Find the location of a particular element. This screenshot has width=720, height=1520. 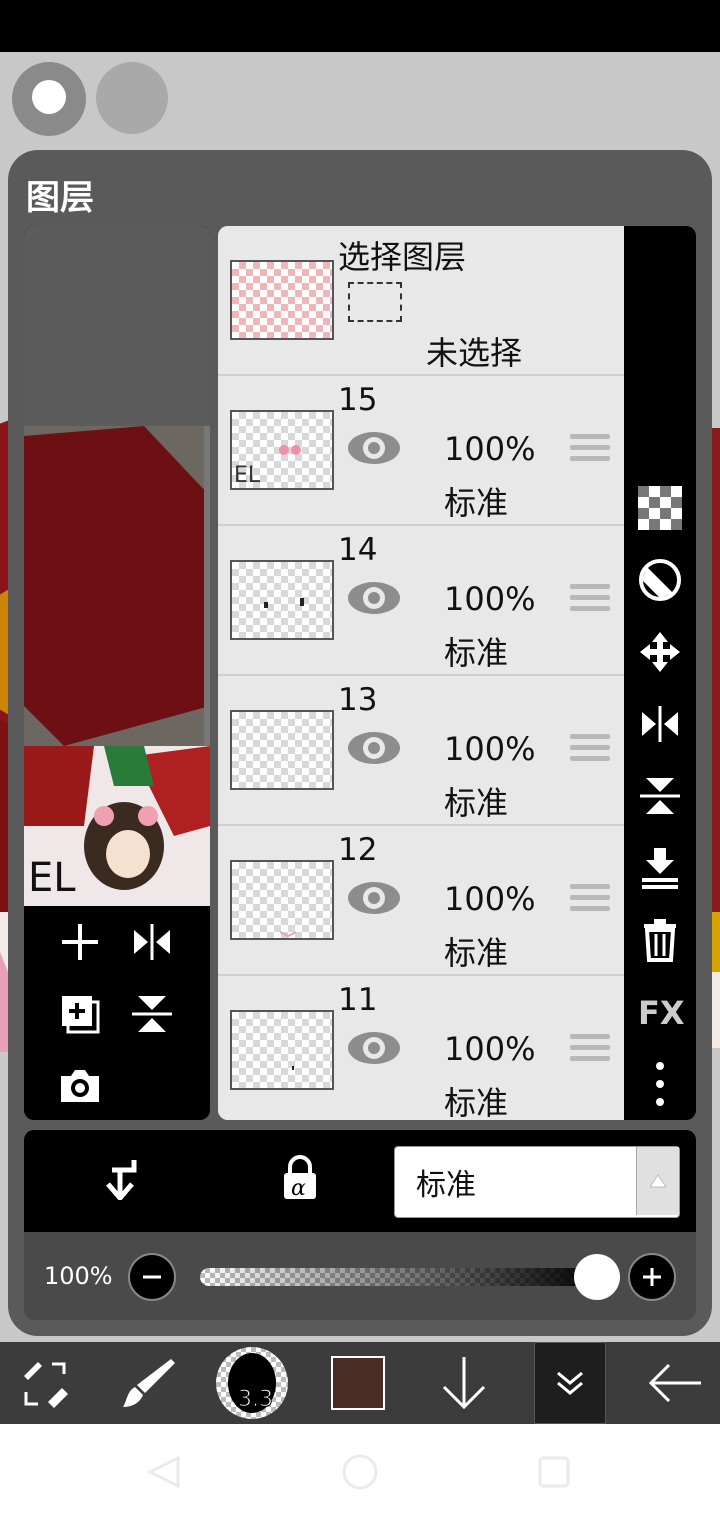

selection-marquee-icon is located at coordinates (375, 302).